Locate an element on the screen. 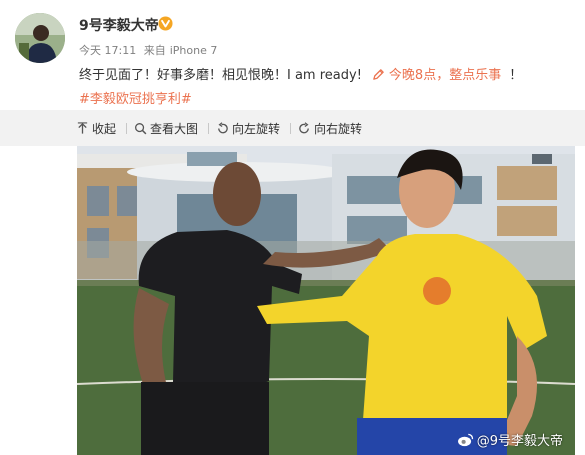 Image resolution: width=585 pixels, height=455 pixels. collapse-label: 收起 is located at coordinates (104, 129).